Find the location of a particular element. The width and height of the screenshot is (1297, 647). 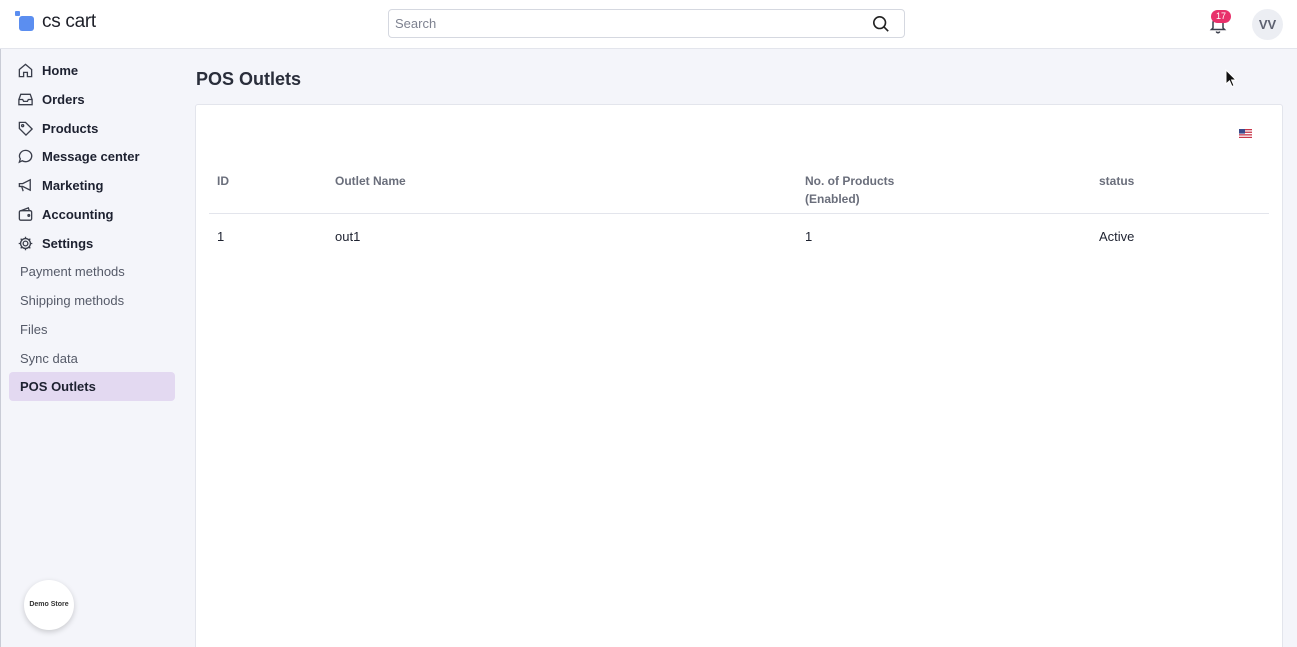

megaphone-icon is located at coordinates (24, 185).